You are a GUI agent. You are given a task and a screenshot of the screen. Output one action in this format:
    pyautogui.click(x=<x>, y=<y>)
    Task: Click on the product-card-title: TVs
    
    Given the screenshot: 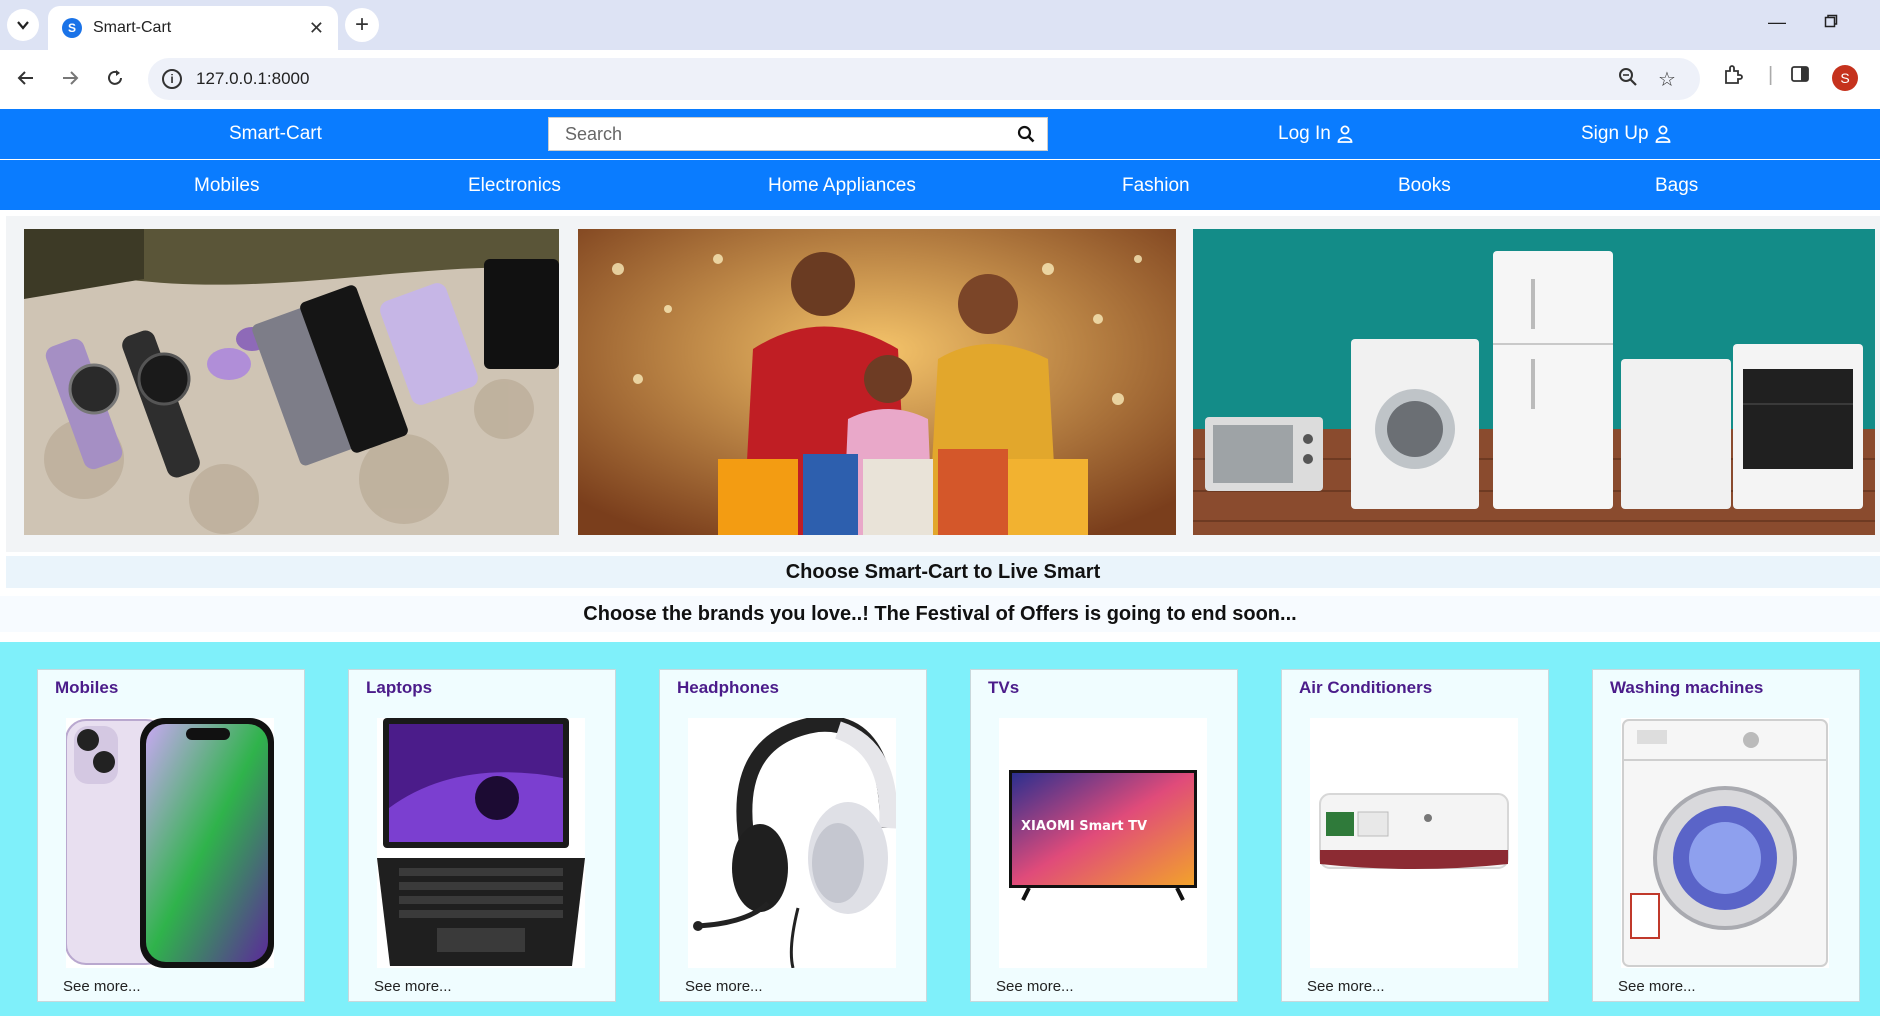 What is the action you would take?
    pyautogui.click(x=1004, y=687)
    